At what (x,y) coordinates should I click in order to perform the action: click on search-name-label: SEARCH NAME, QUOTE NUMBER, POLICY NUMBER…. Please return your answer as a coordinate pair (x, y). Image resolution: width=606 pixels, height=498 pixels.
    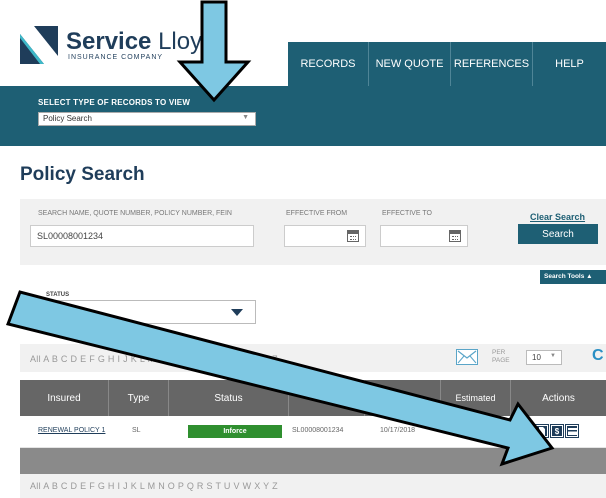
    Looking at the image, I should click on (135, 213).